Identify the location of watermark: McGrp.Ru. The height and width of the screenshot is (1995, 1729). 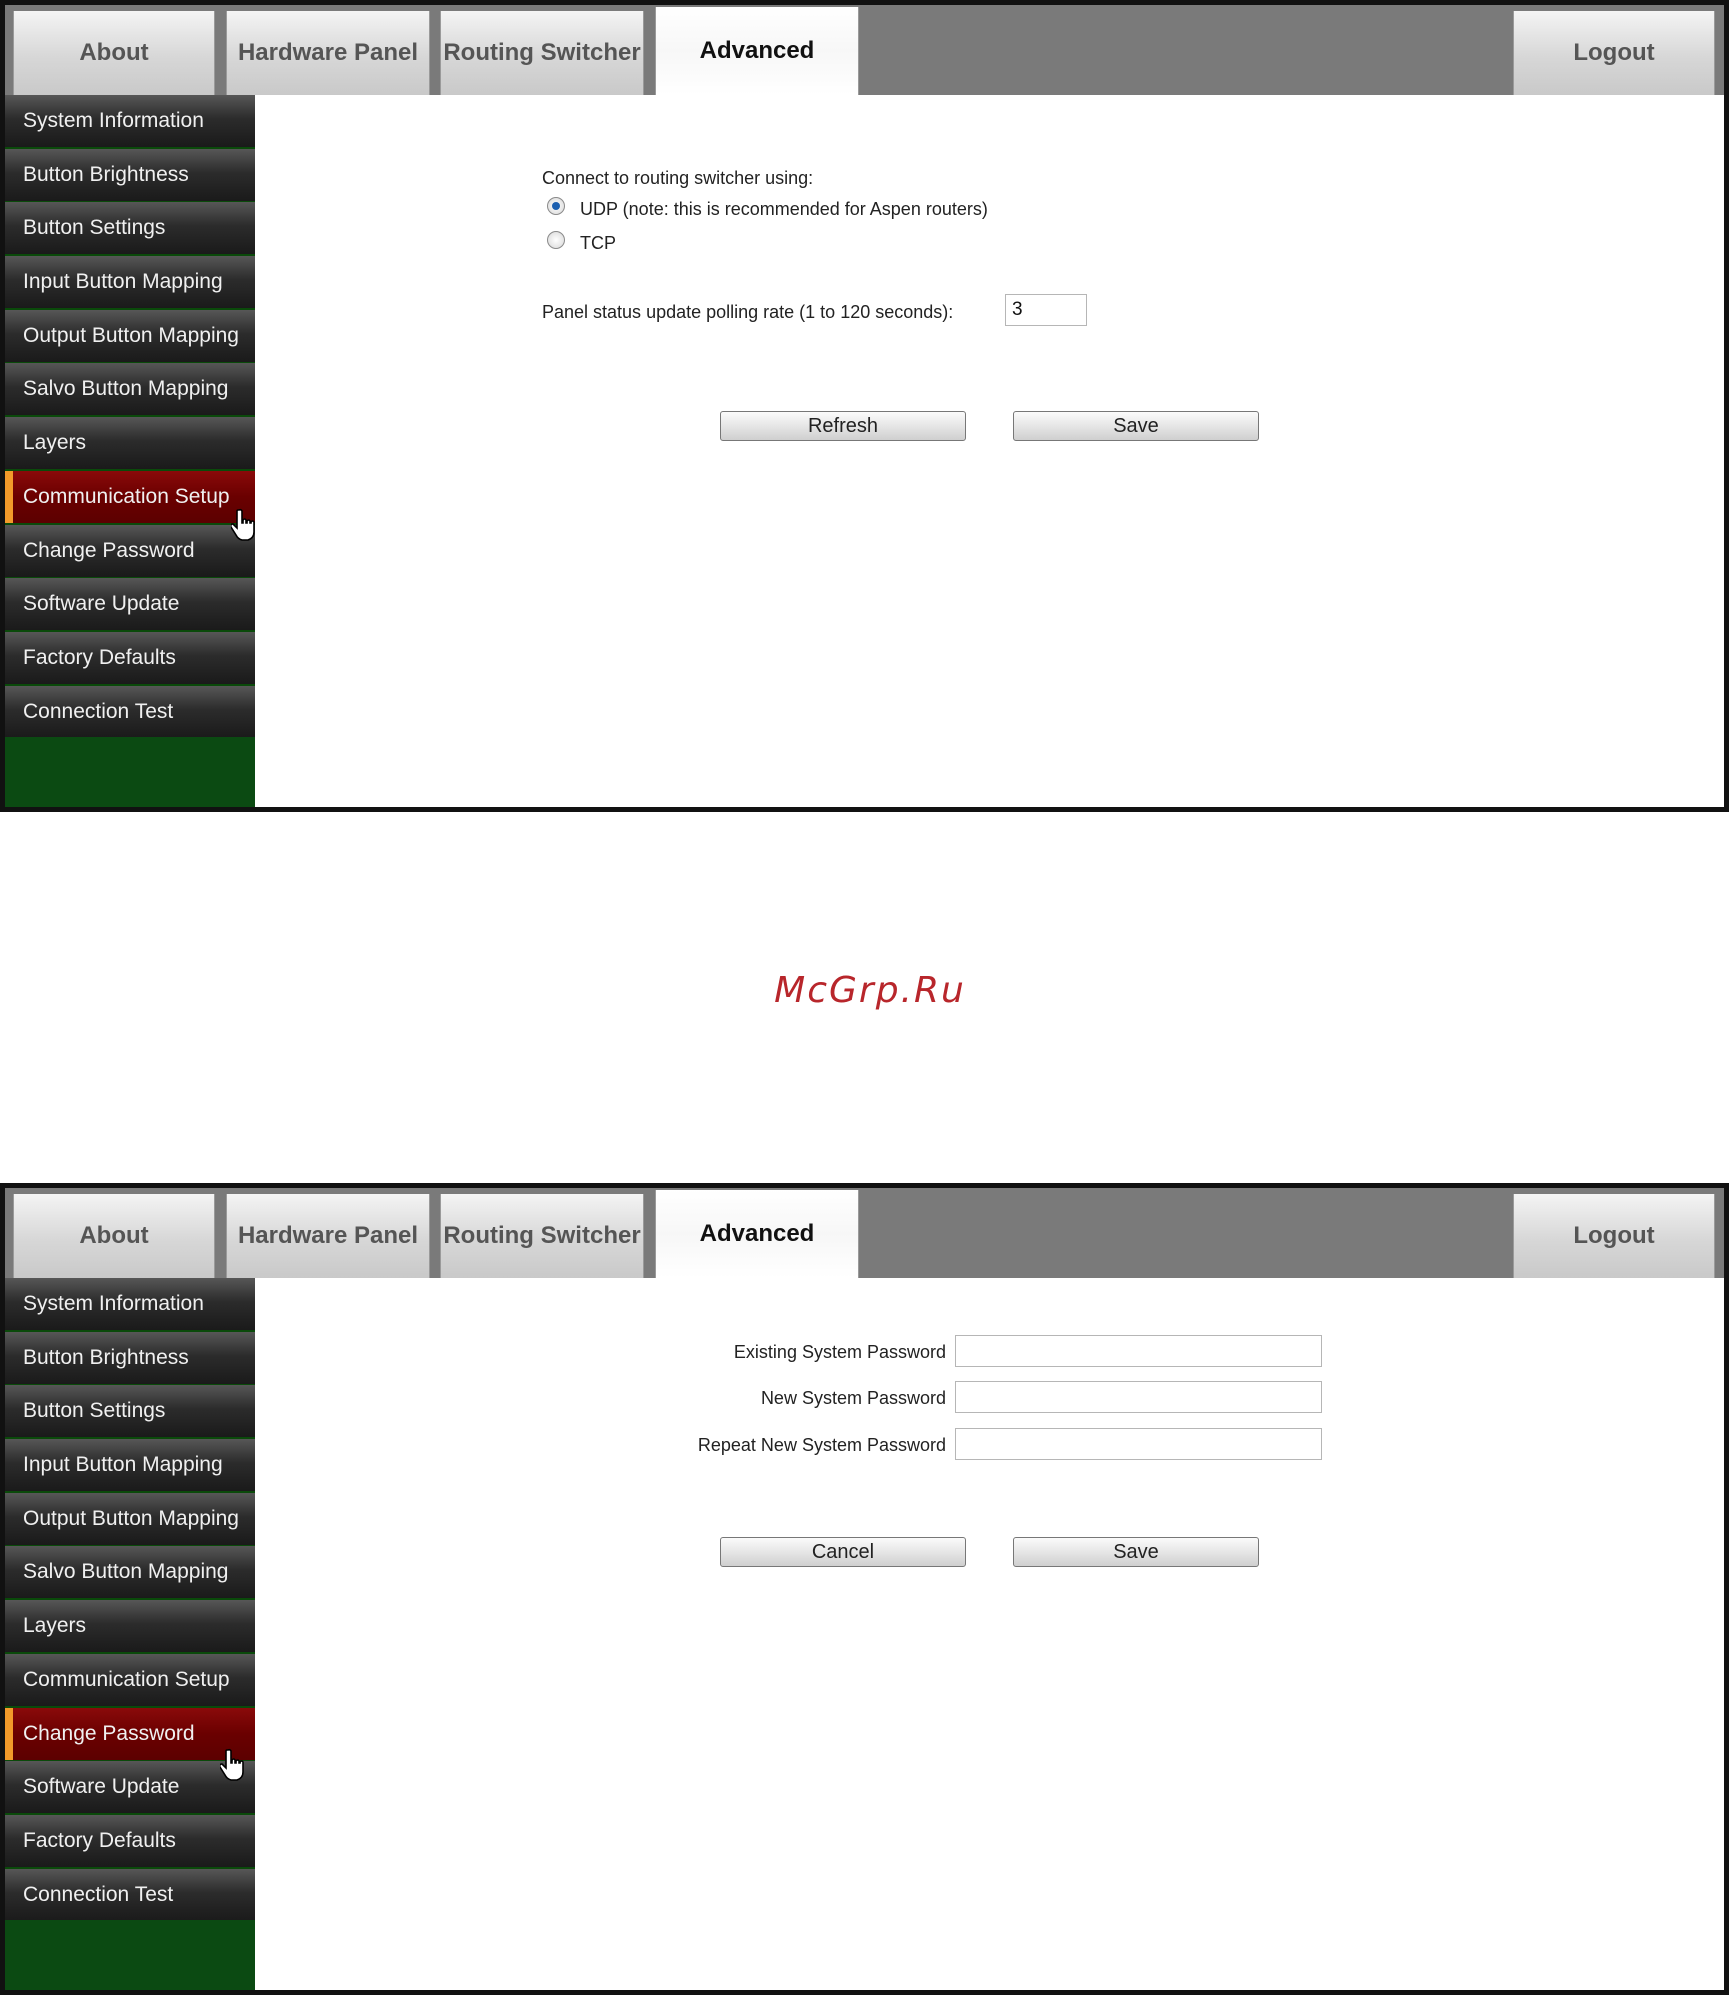
(870, 990).